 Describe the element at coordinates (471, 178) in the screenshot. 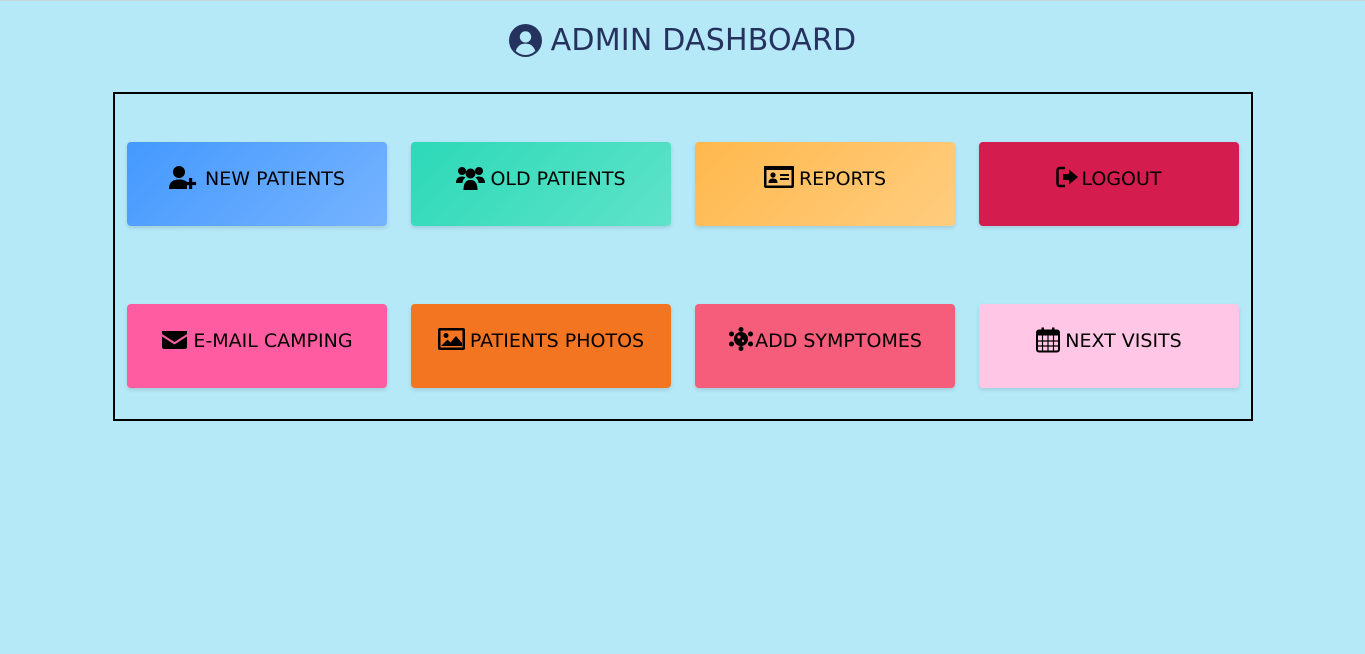

I see `users-icon` at that location.